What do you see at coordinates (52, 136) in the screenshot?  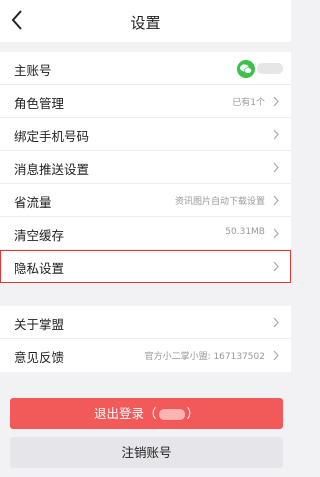 I see `bind-phone-label: 绑定手机号码` at bounding box center [52, 136].